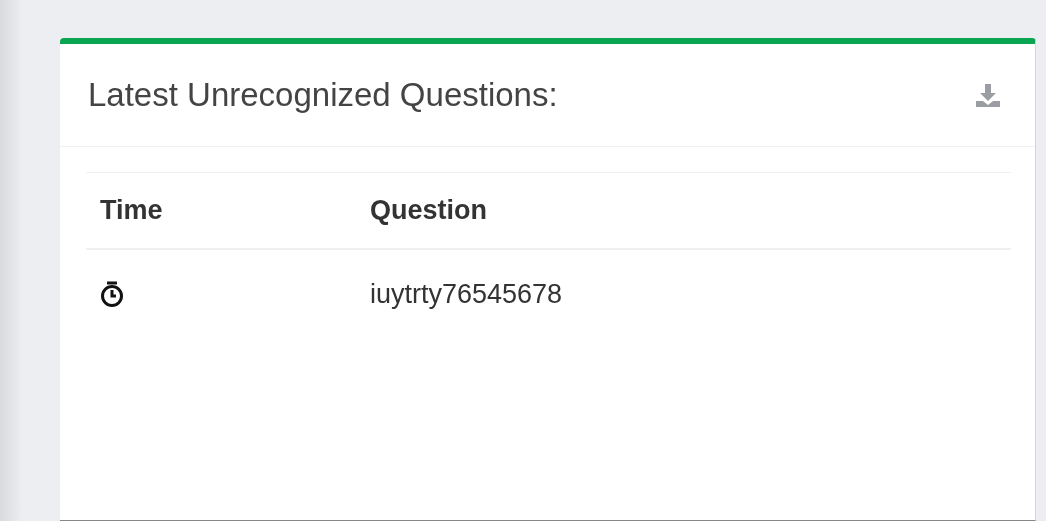  What do you see at coordinates (323, 95) in the screenshot?
I see `panel-title: Latest Unrecognized Questions:` at bounding box center [323, 95].